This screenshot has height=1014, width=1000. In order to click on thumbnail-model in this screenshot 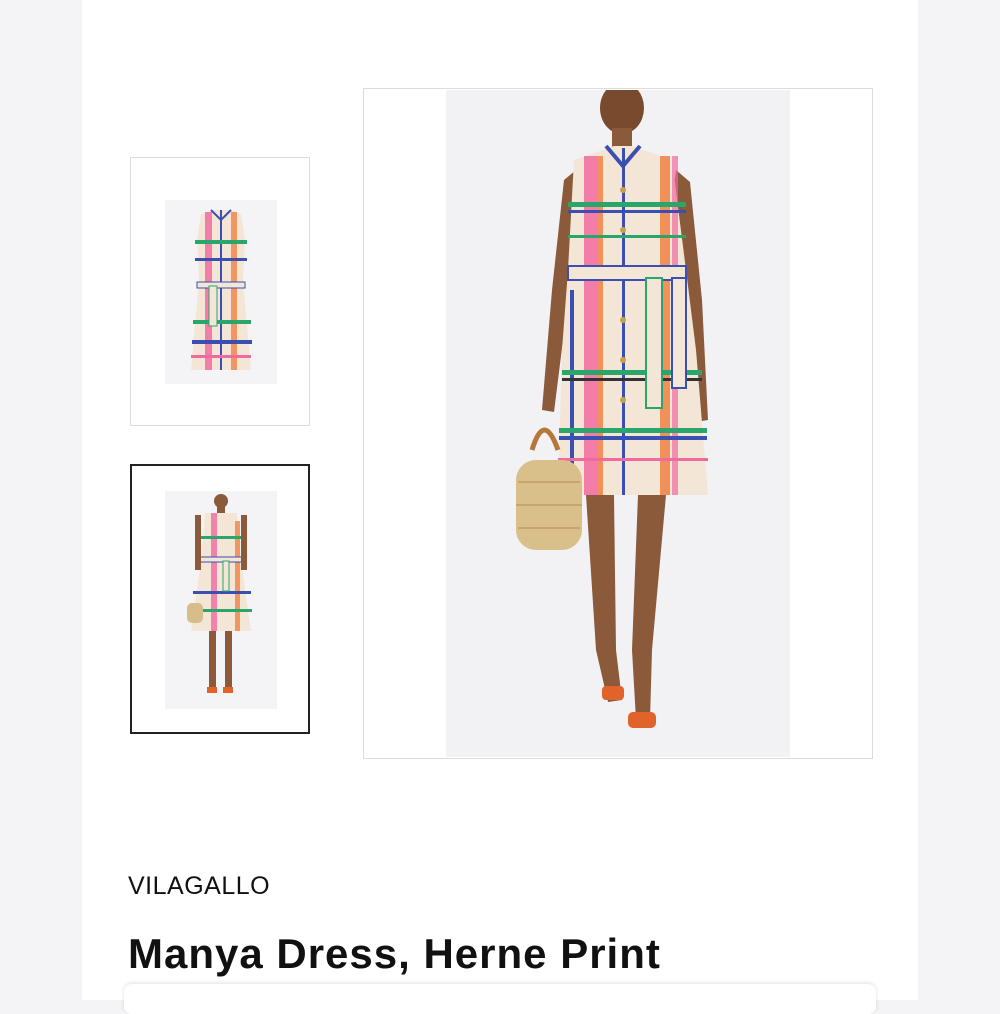, I will do `click(220, 599)`.